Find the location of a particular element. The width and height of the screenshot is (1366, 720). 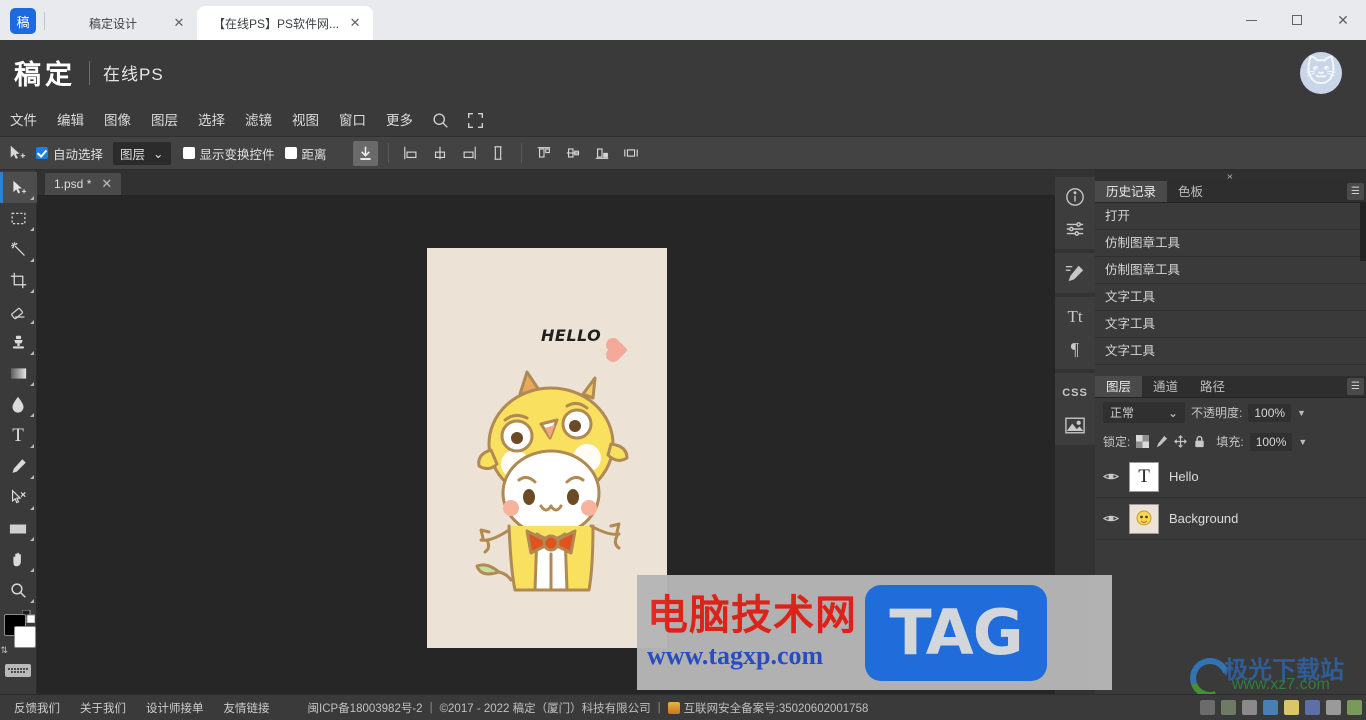

magic-wand-tool is located at coordinates (18, 249).